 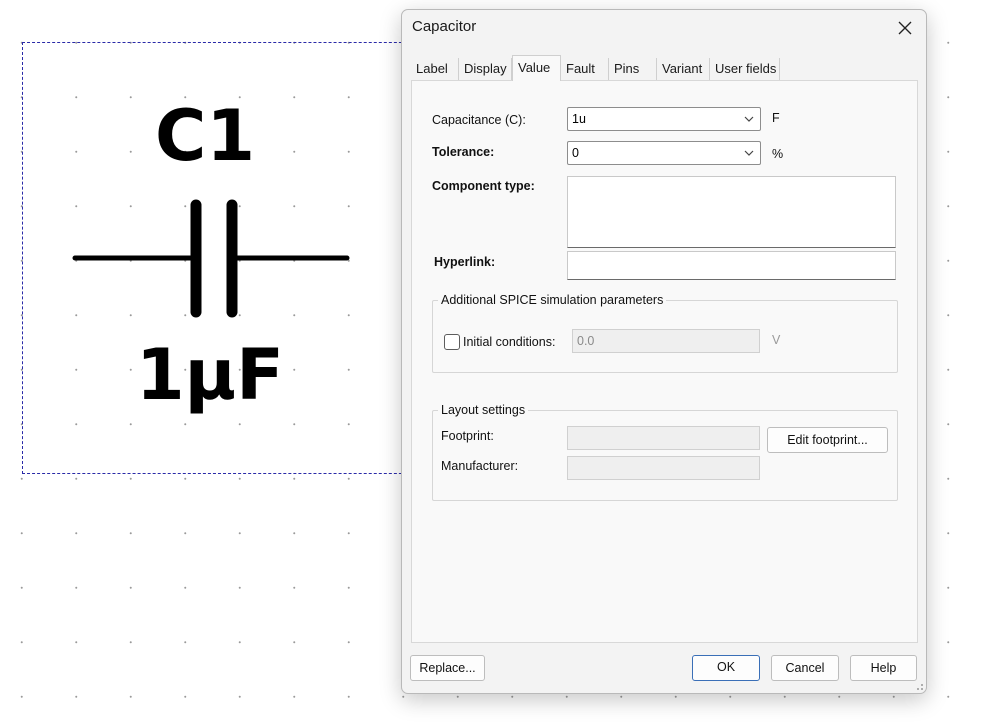 What do you see at coordinates (435, 69) in the screenshot?
I see `tab-label: Label` at bounding box center [435, 69].